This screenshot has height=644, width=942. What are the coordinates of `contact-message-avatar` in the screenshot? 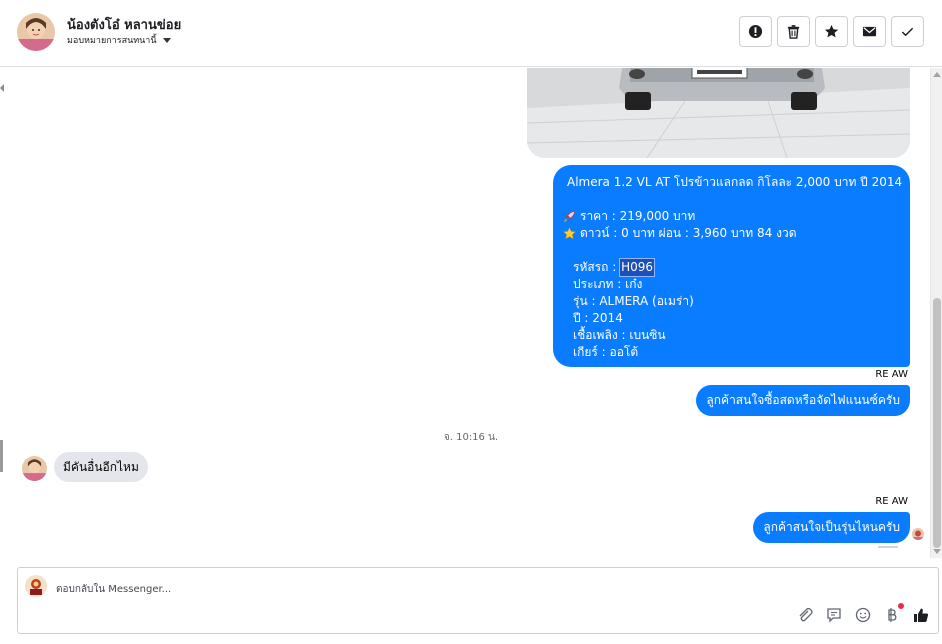 It's located at (34, 468).